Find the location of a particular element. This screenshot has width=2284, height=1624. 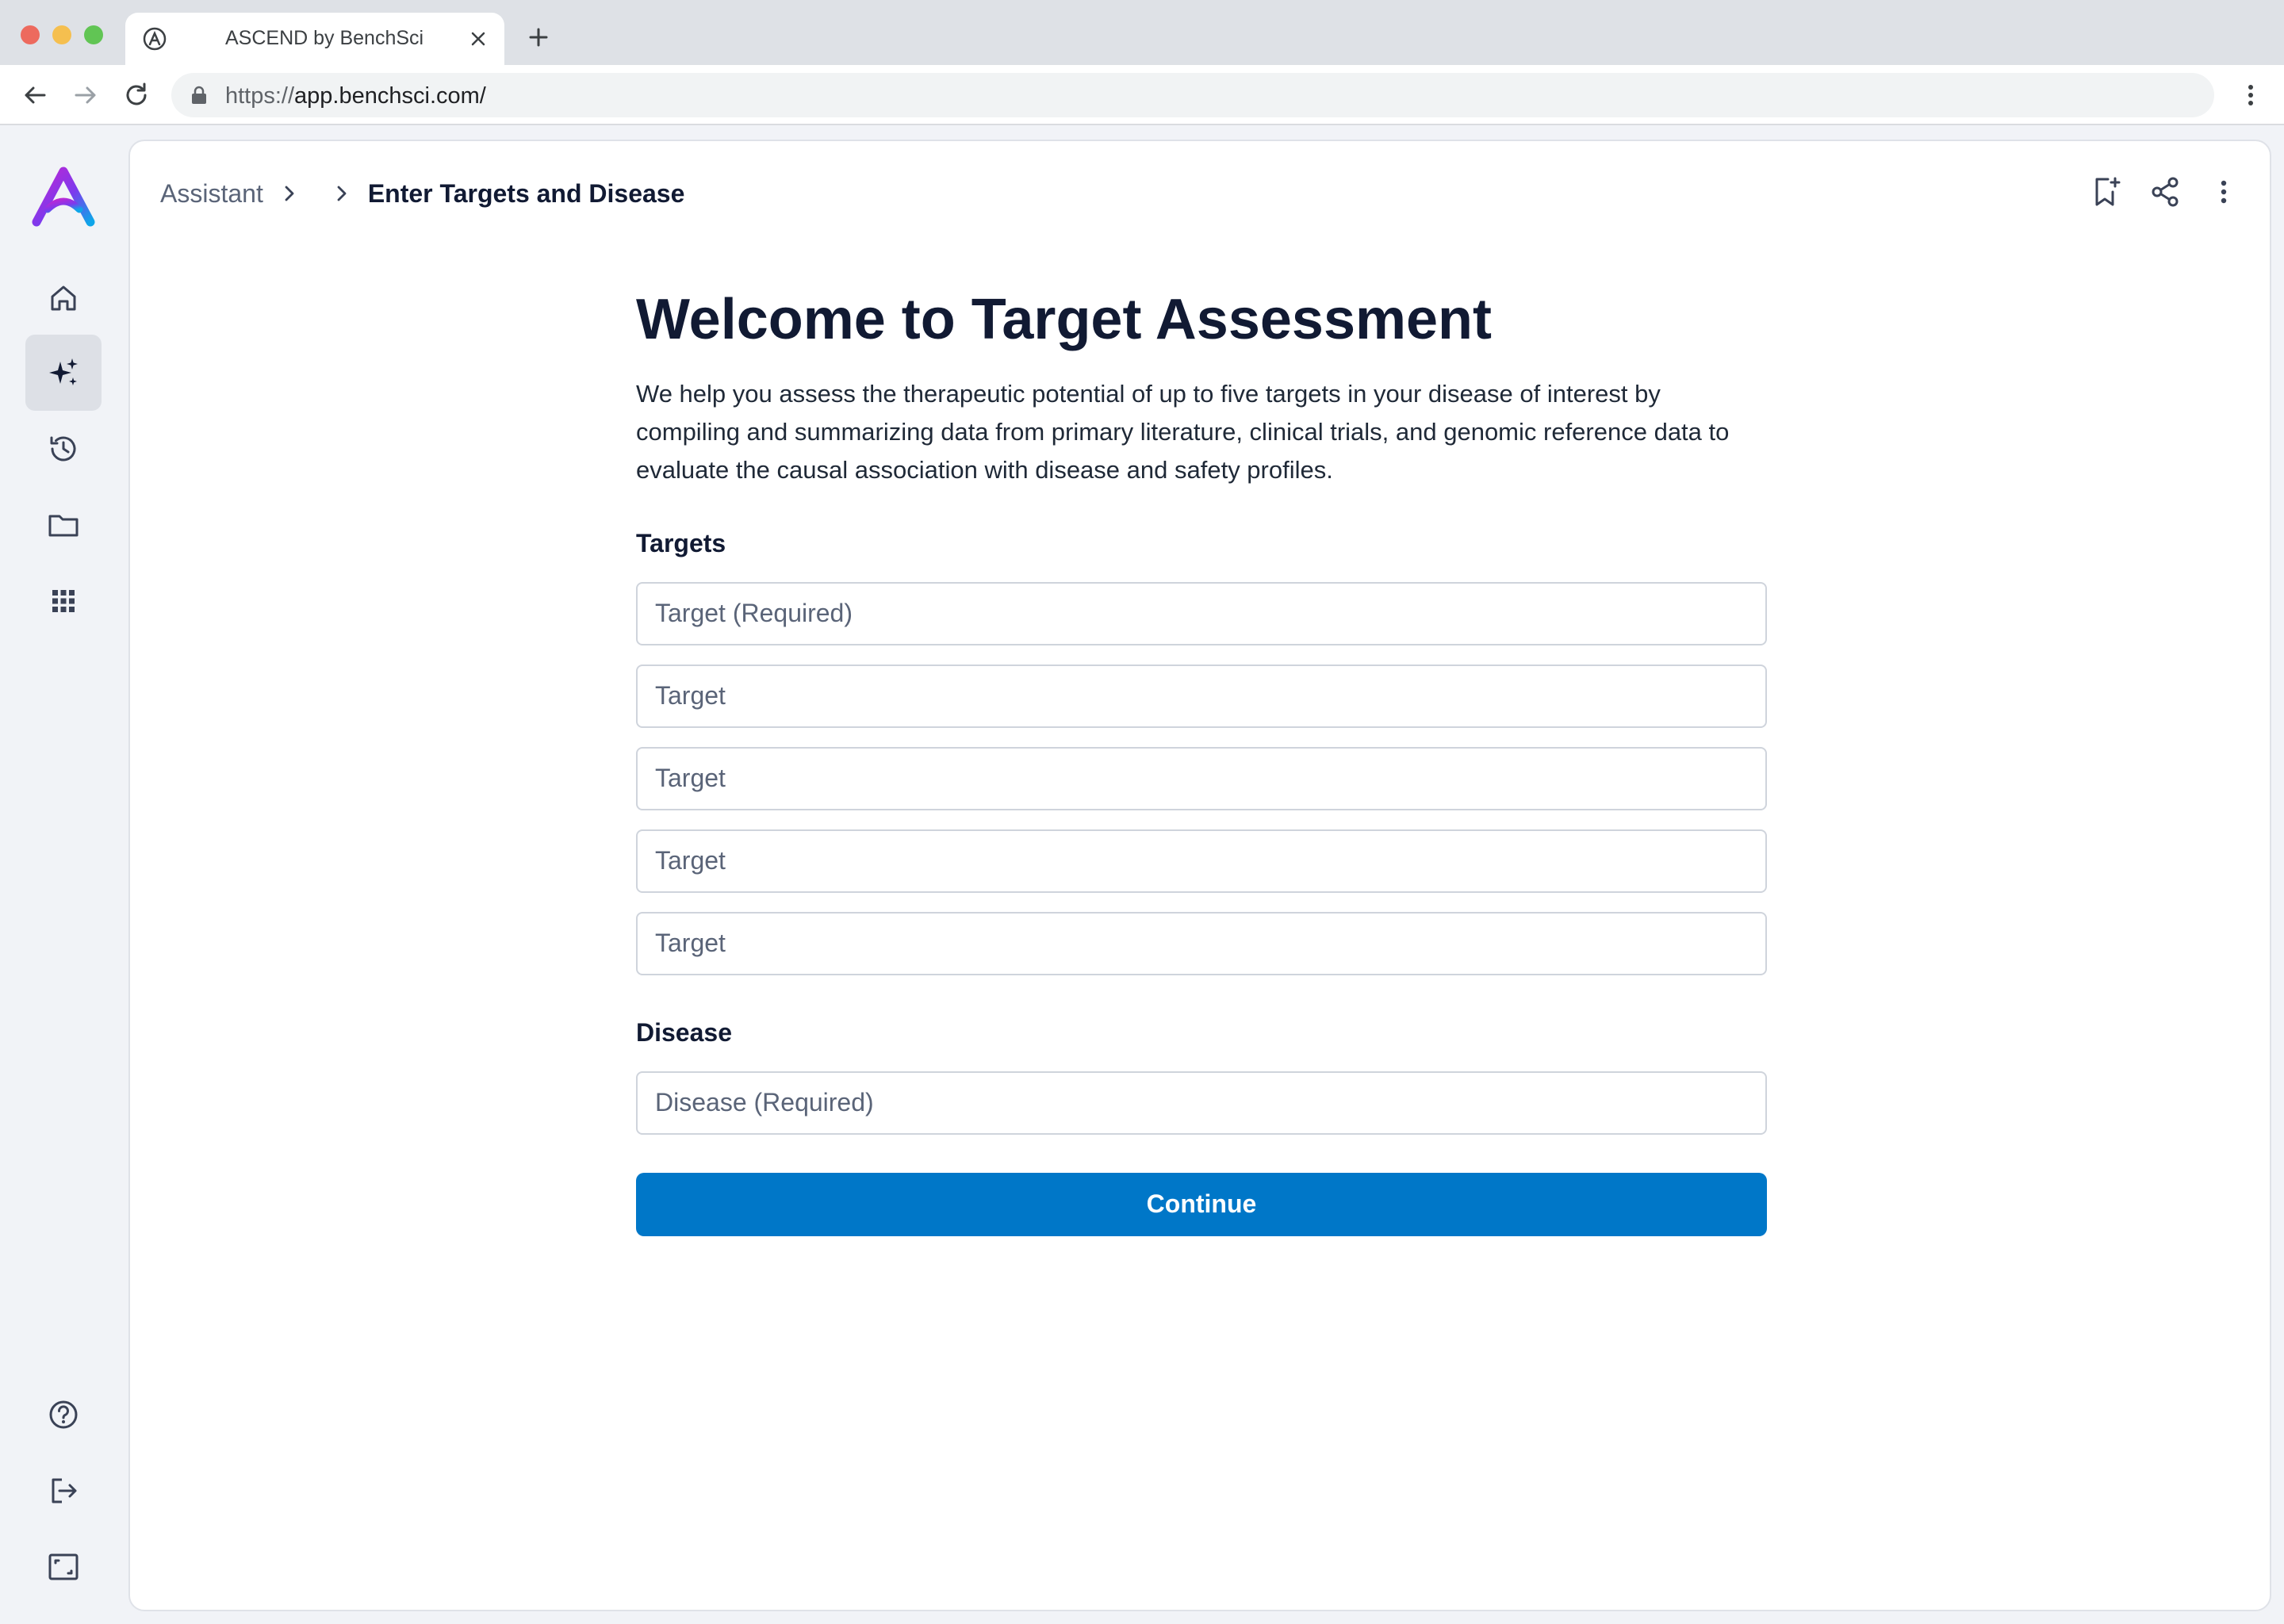

browser-toolbar: https://app.benchsci.com/ is located at coordinates (1142, 95).